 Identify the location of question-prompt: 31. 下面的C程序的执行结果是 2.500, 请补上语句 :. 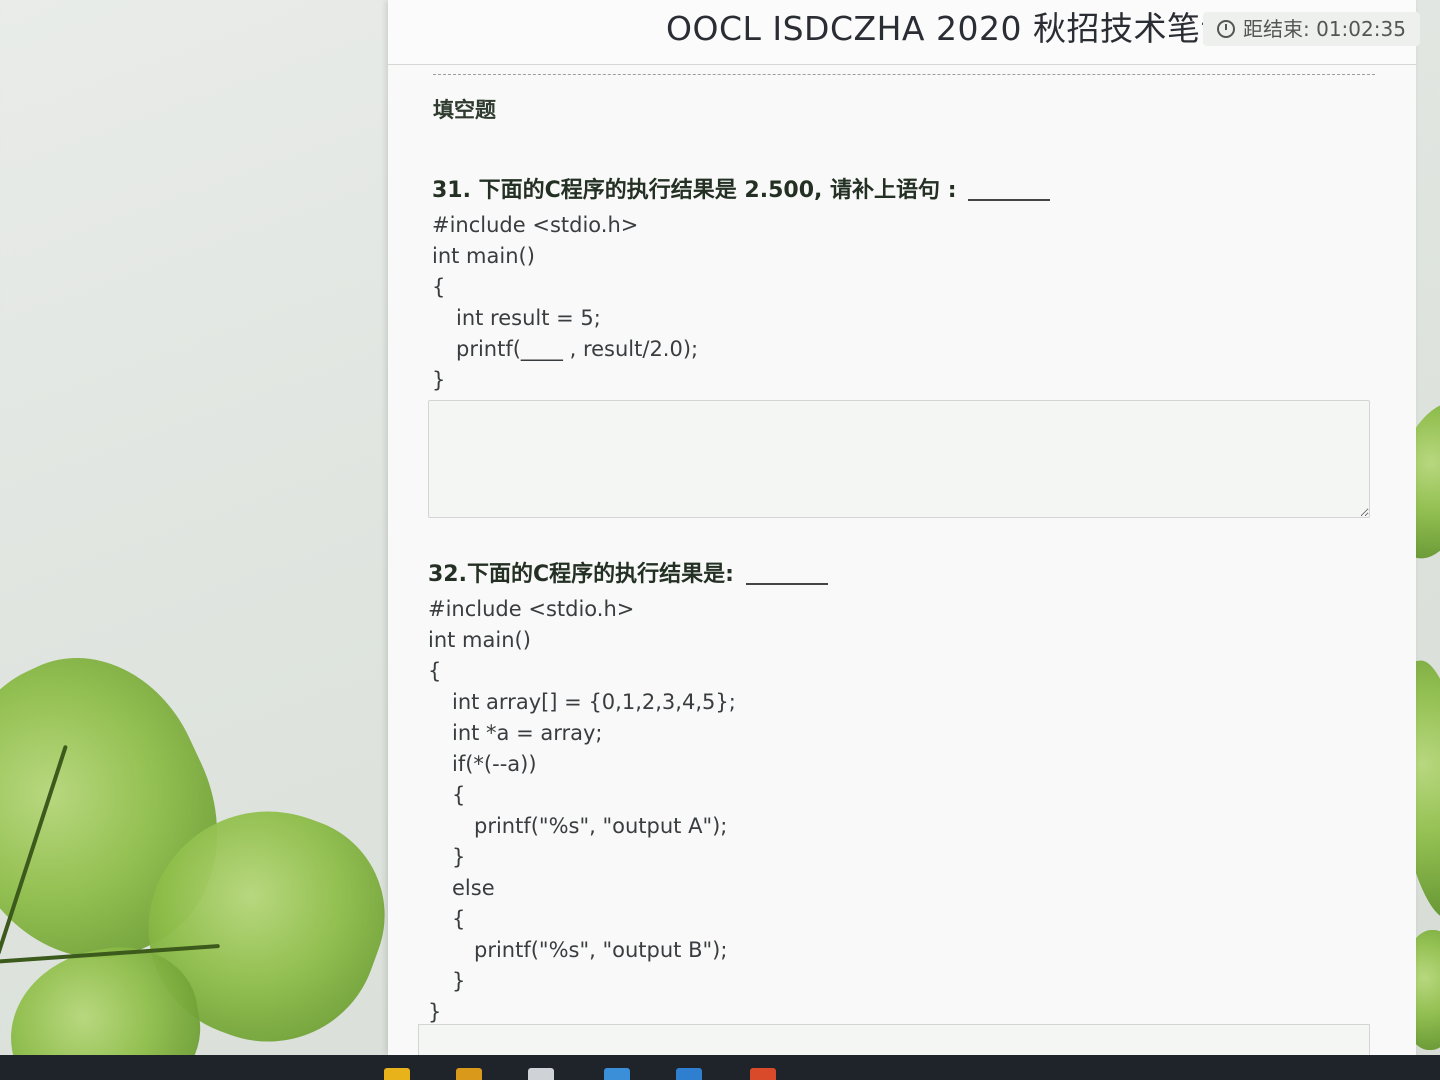
(741, 188).